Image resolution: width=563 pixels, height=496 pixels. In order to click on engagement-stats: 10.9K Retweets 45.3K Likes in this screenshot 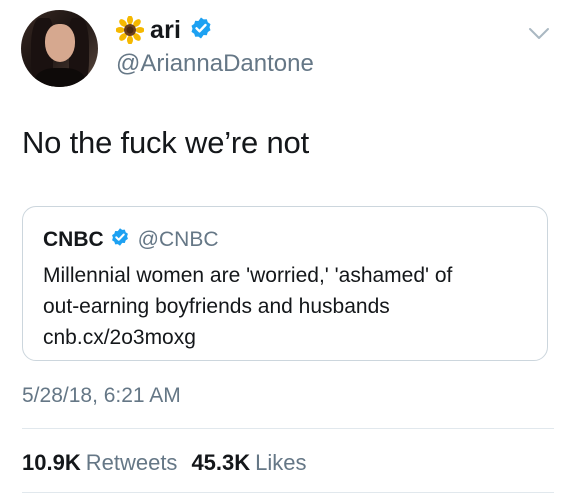, I will do `click(164, 463)`.